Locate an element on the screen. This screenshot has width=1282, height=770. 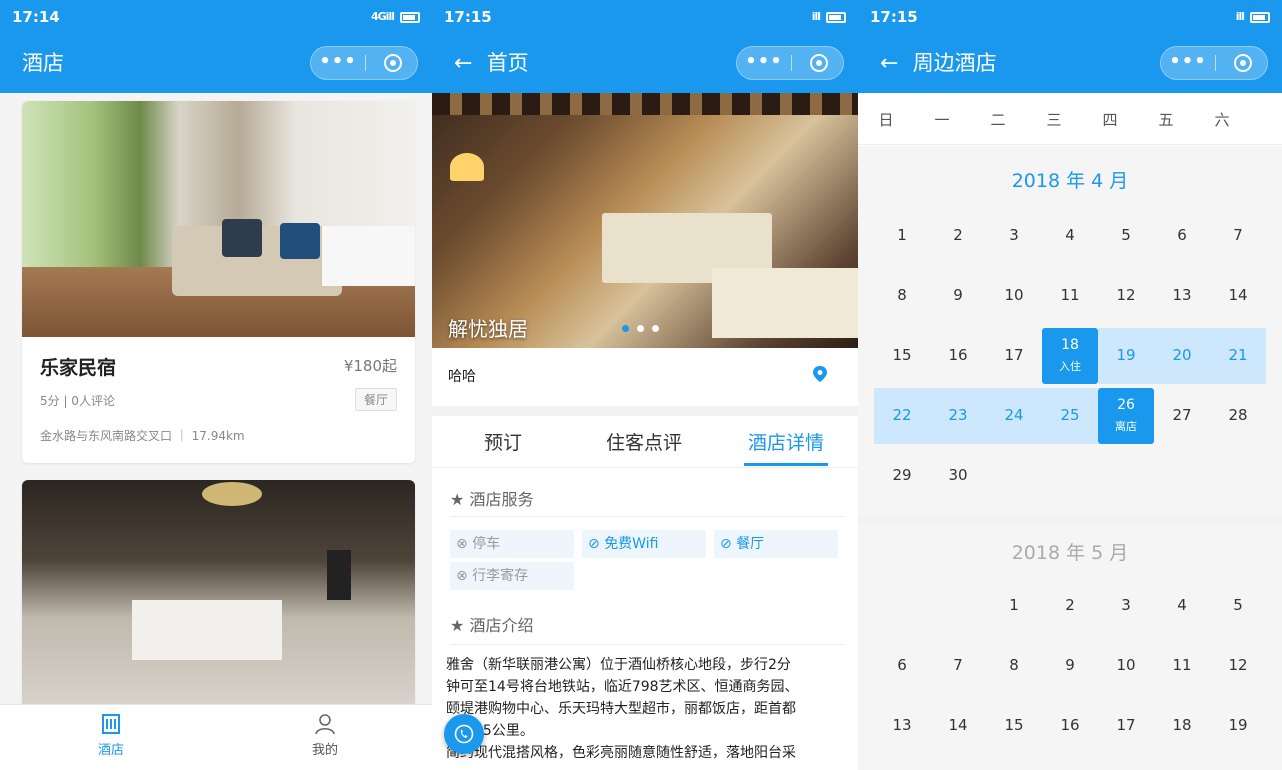
month-title: 2018 年 5 月 is located at coordinates (1070, 553).